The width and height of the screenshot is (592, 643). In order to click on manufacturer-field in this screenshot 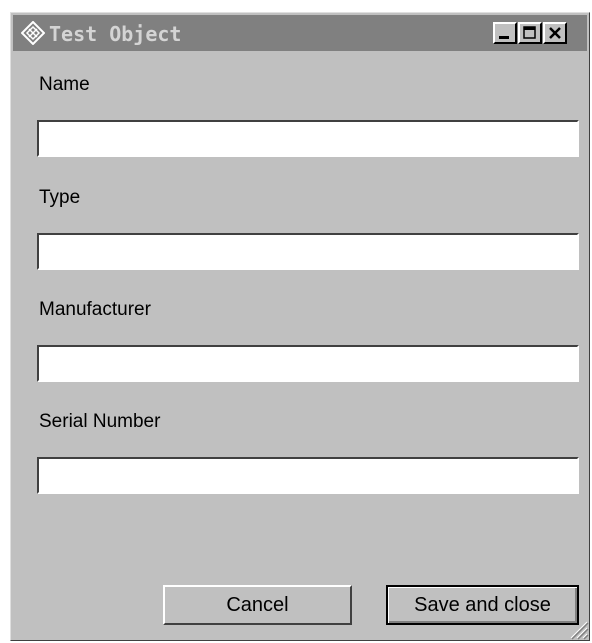, I will do `click(308, 363)`.